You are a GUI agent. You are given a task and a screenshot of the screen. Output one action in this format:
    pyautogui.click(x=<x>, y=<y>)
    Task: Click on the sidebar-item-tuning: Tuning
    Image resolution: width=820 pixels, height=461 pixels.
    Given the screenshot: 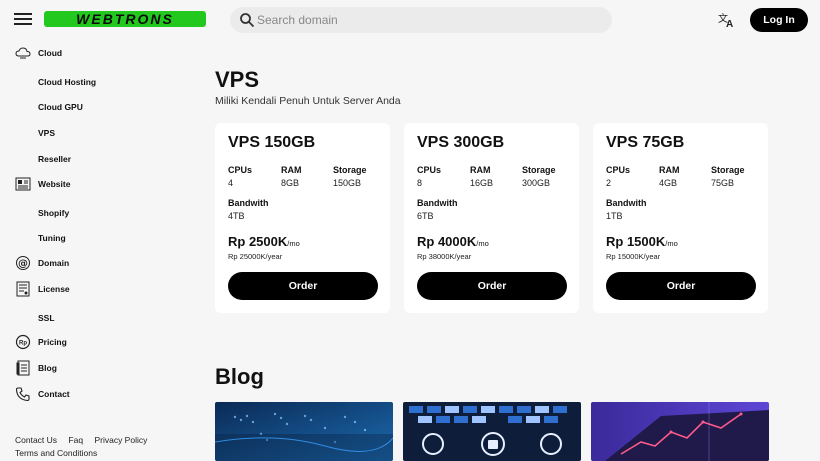 What is the action you would take?
    pyautogui.click(x=52, y=240)
    